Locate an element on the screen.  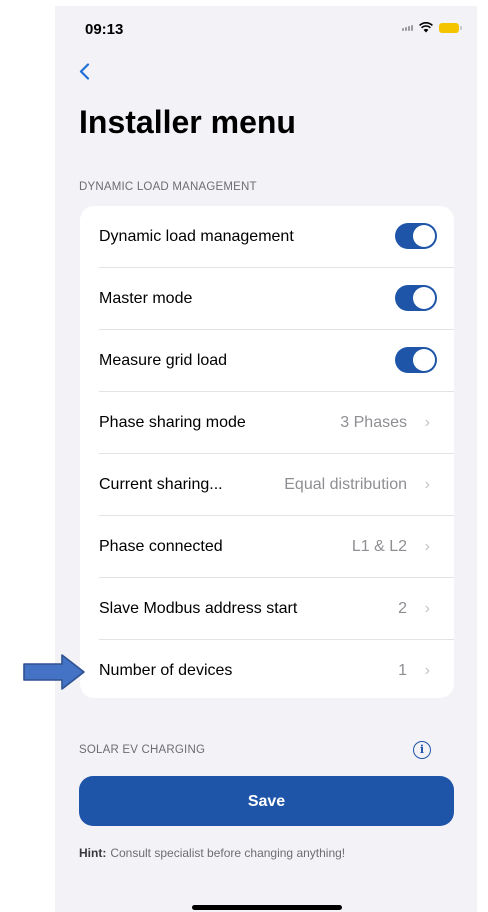
row-label: Phase sharing mode is located at coordinates (172, 422).